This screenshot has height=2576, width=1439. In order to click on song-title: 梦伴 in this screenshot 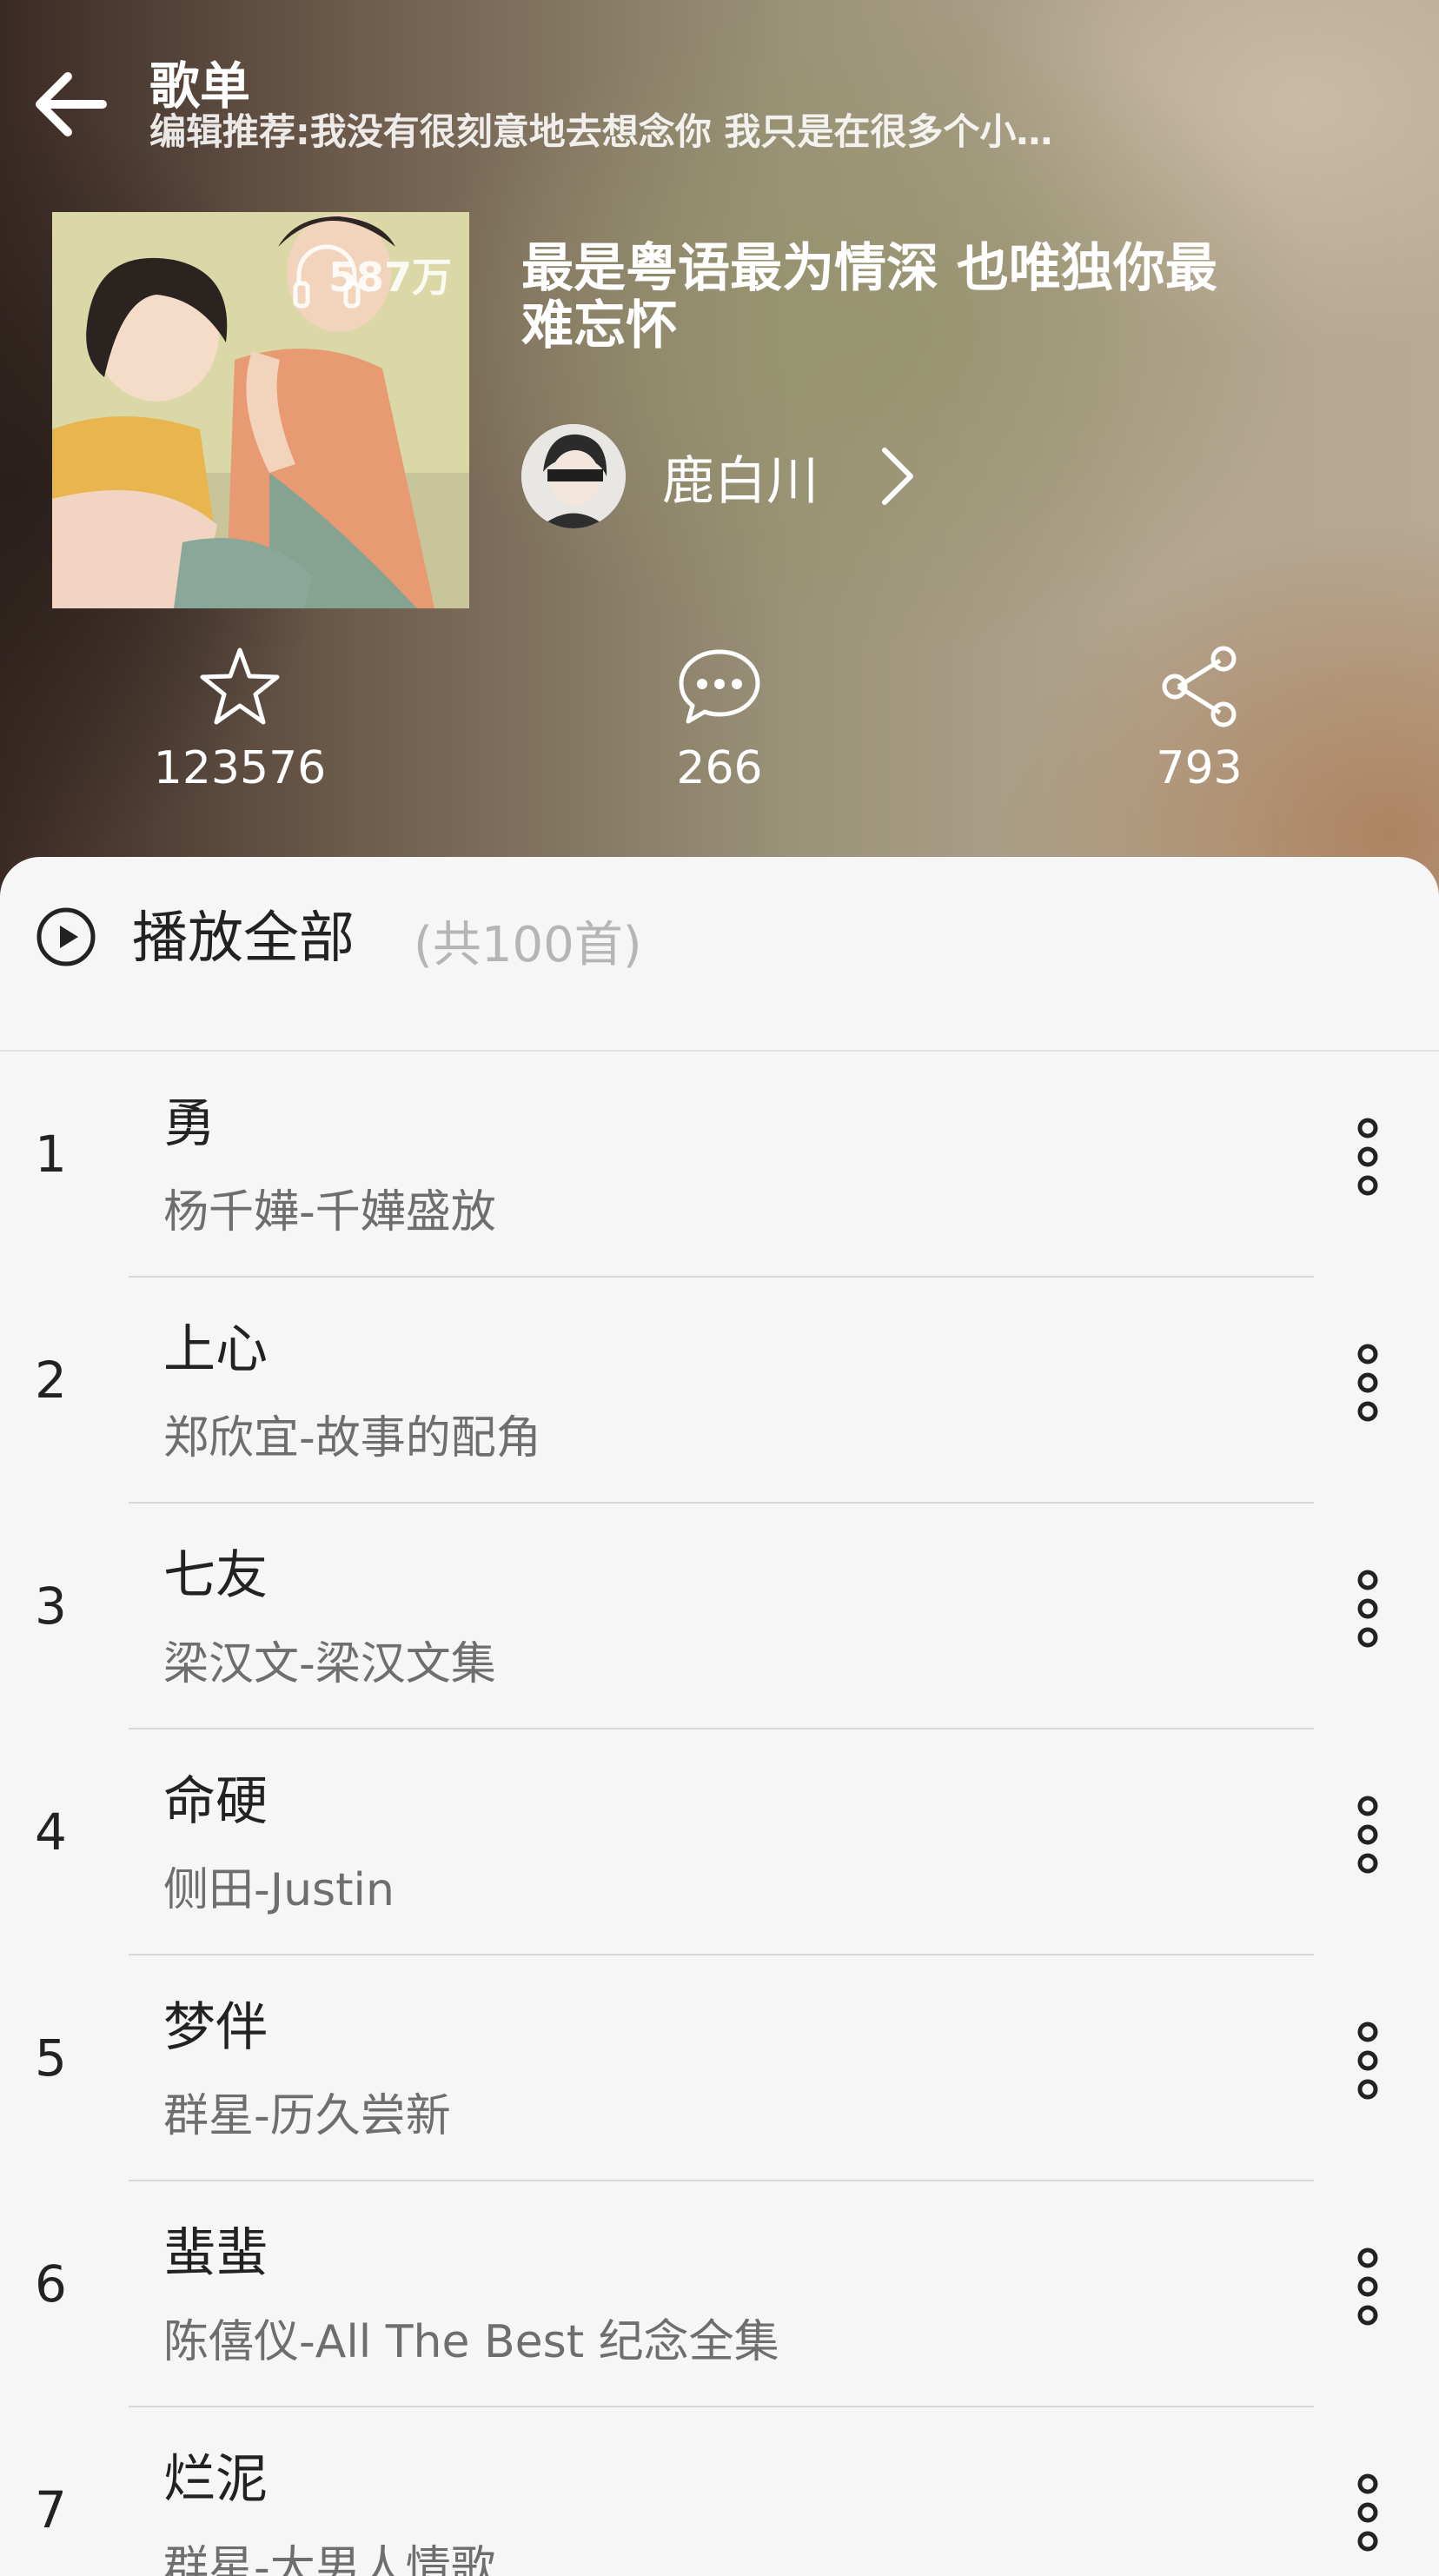, I will do `click(215, 2028)`.